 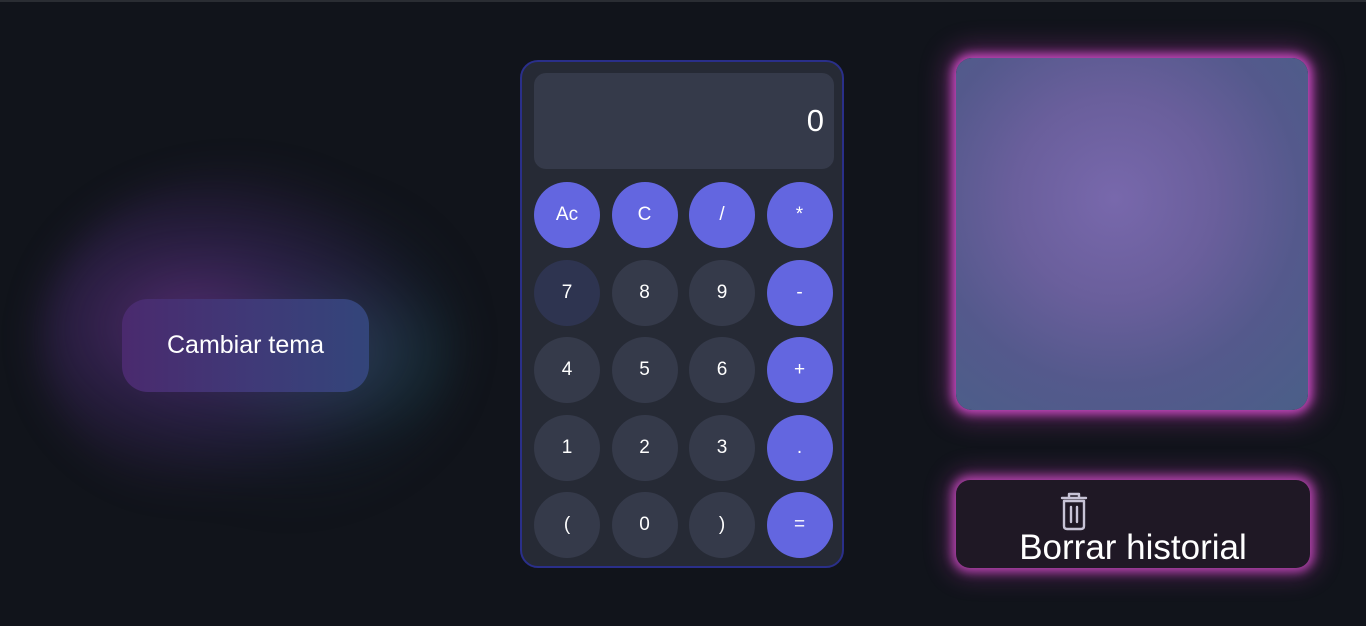 I want to click on clear-history-button: Borrar historial, so click(x=1133, y=524).